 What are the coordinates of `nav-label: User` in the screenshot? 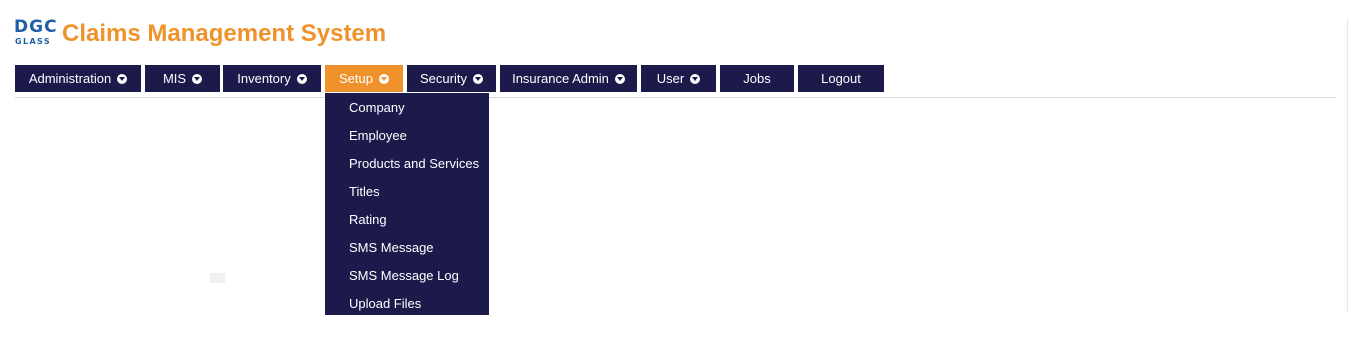 It's located at (670, 78).